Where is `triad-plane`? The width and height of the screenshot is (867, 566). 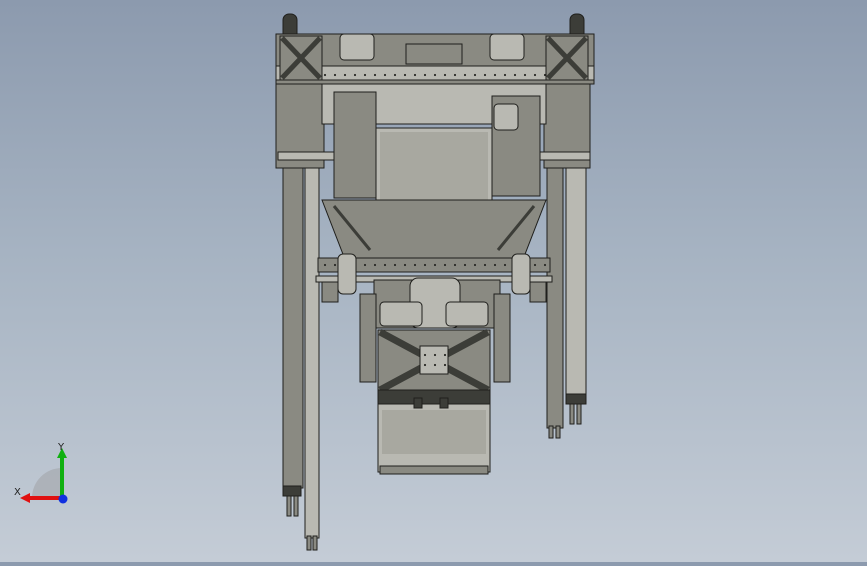 triad-plane is located at coordinates (47, 483).